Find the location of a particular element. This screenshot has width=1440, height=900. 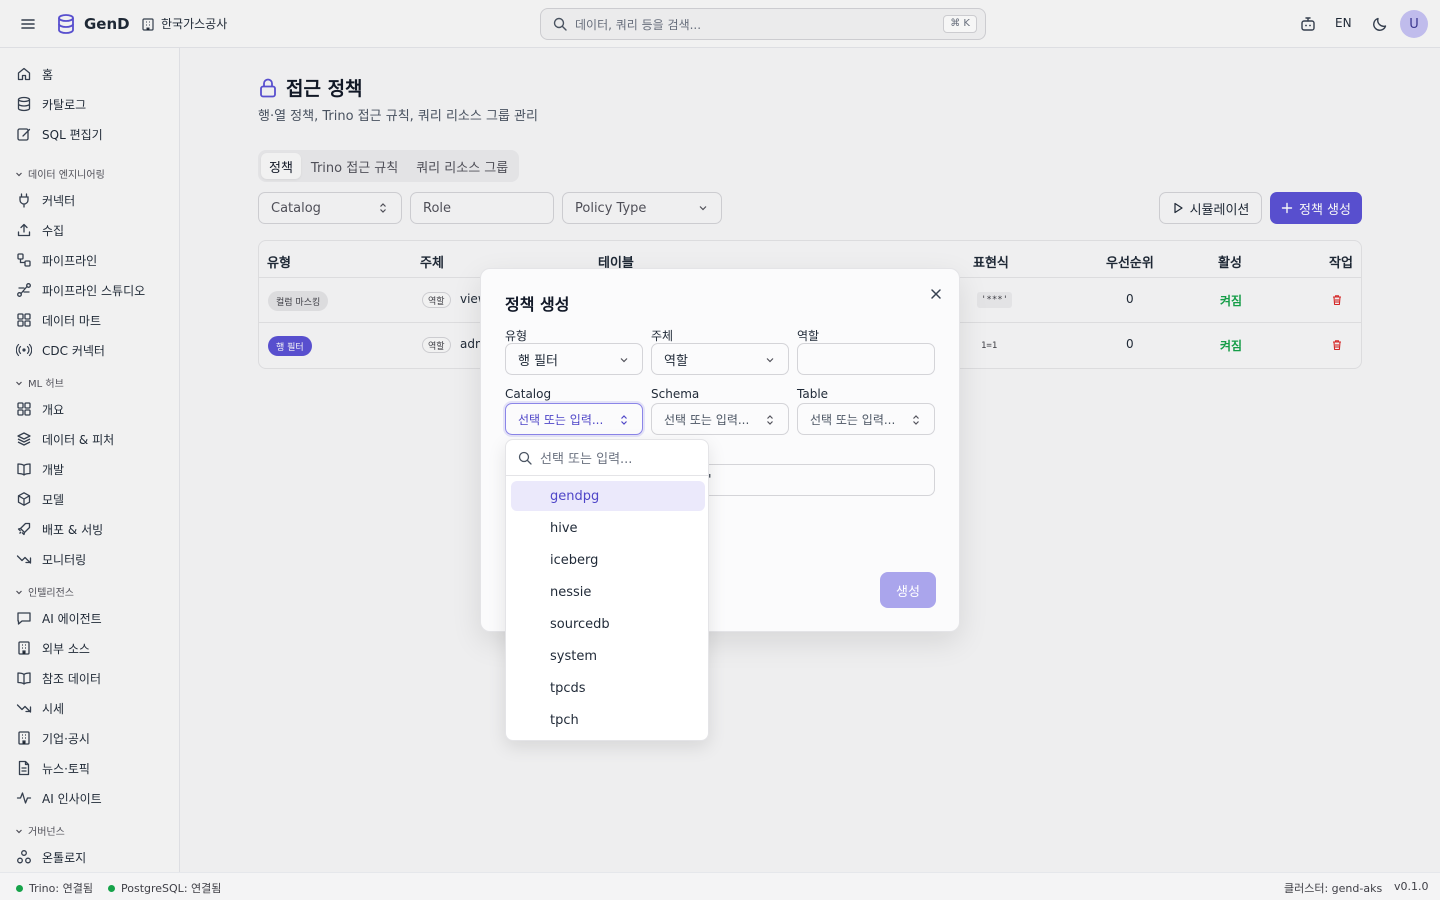

role-label: 역할 is located at coordinates (808, 336).